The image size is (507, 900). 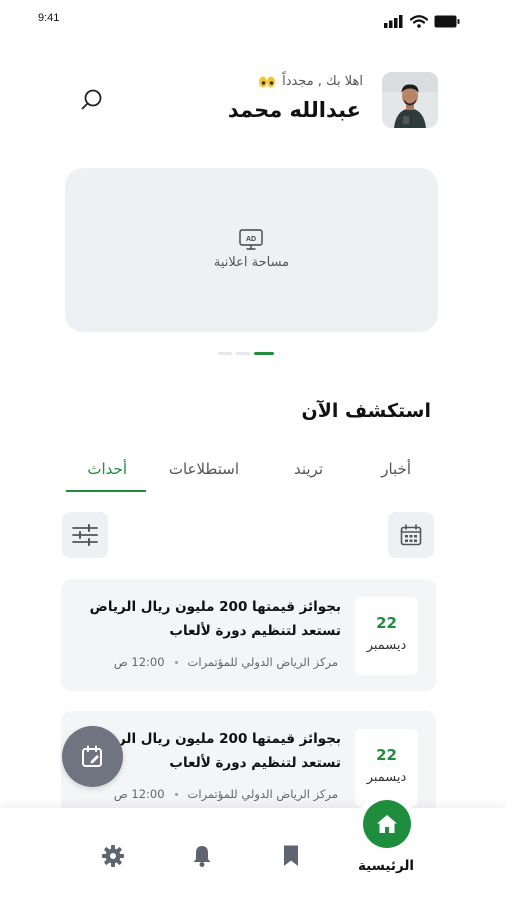 I want to click on nav-notifications, so click(x=202, y=856).